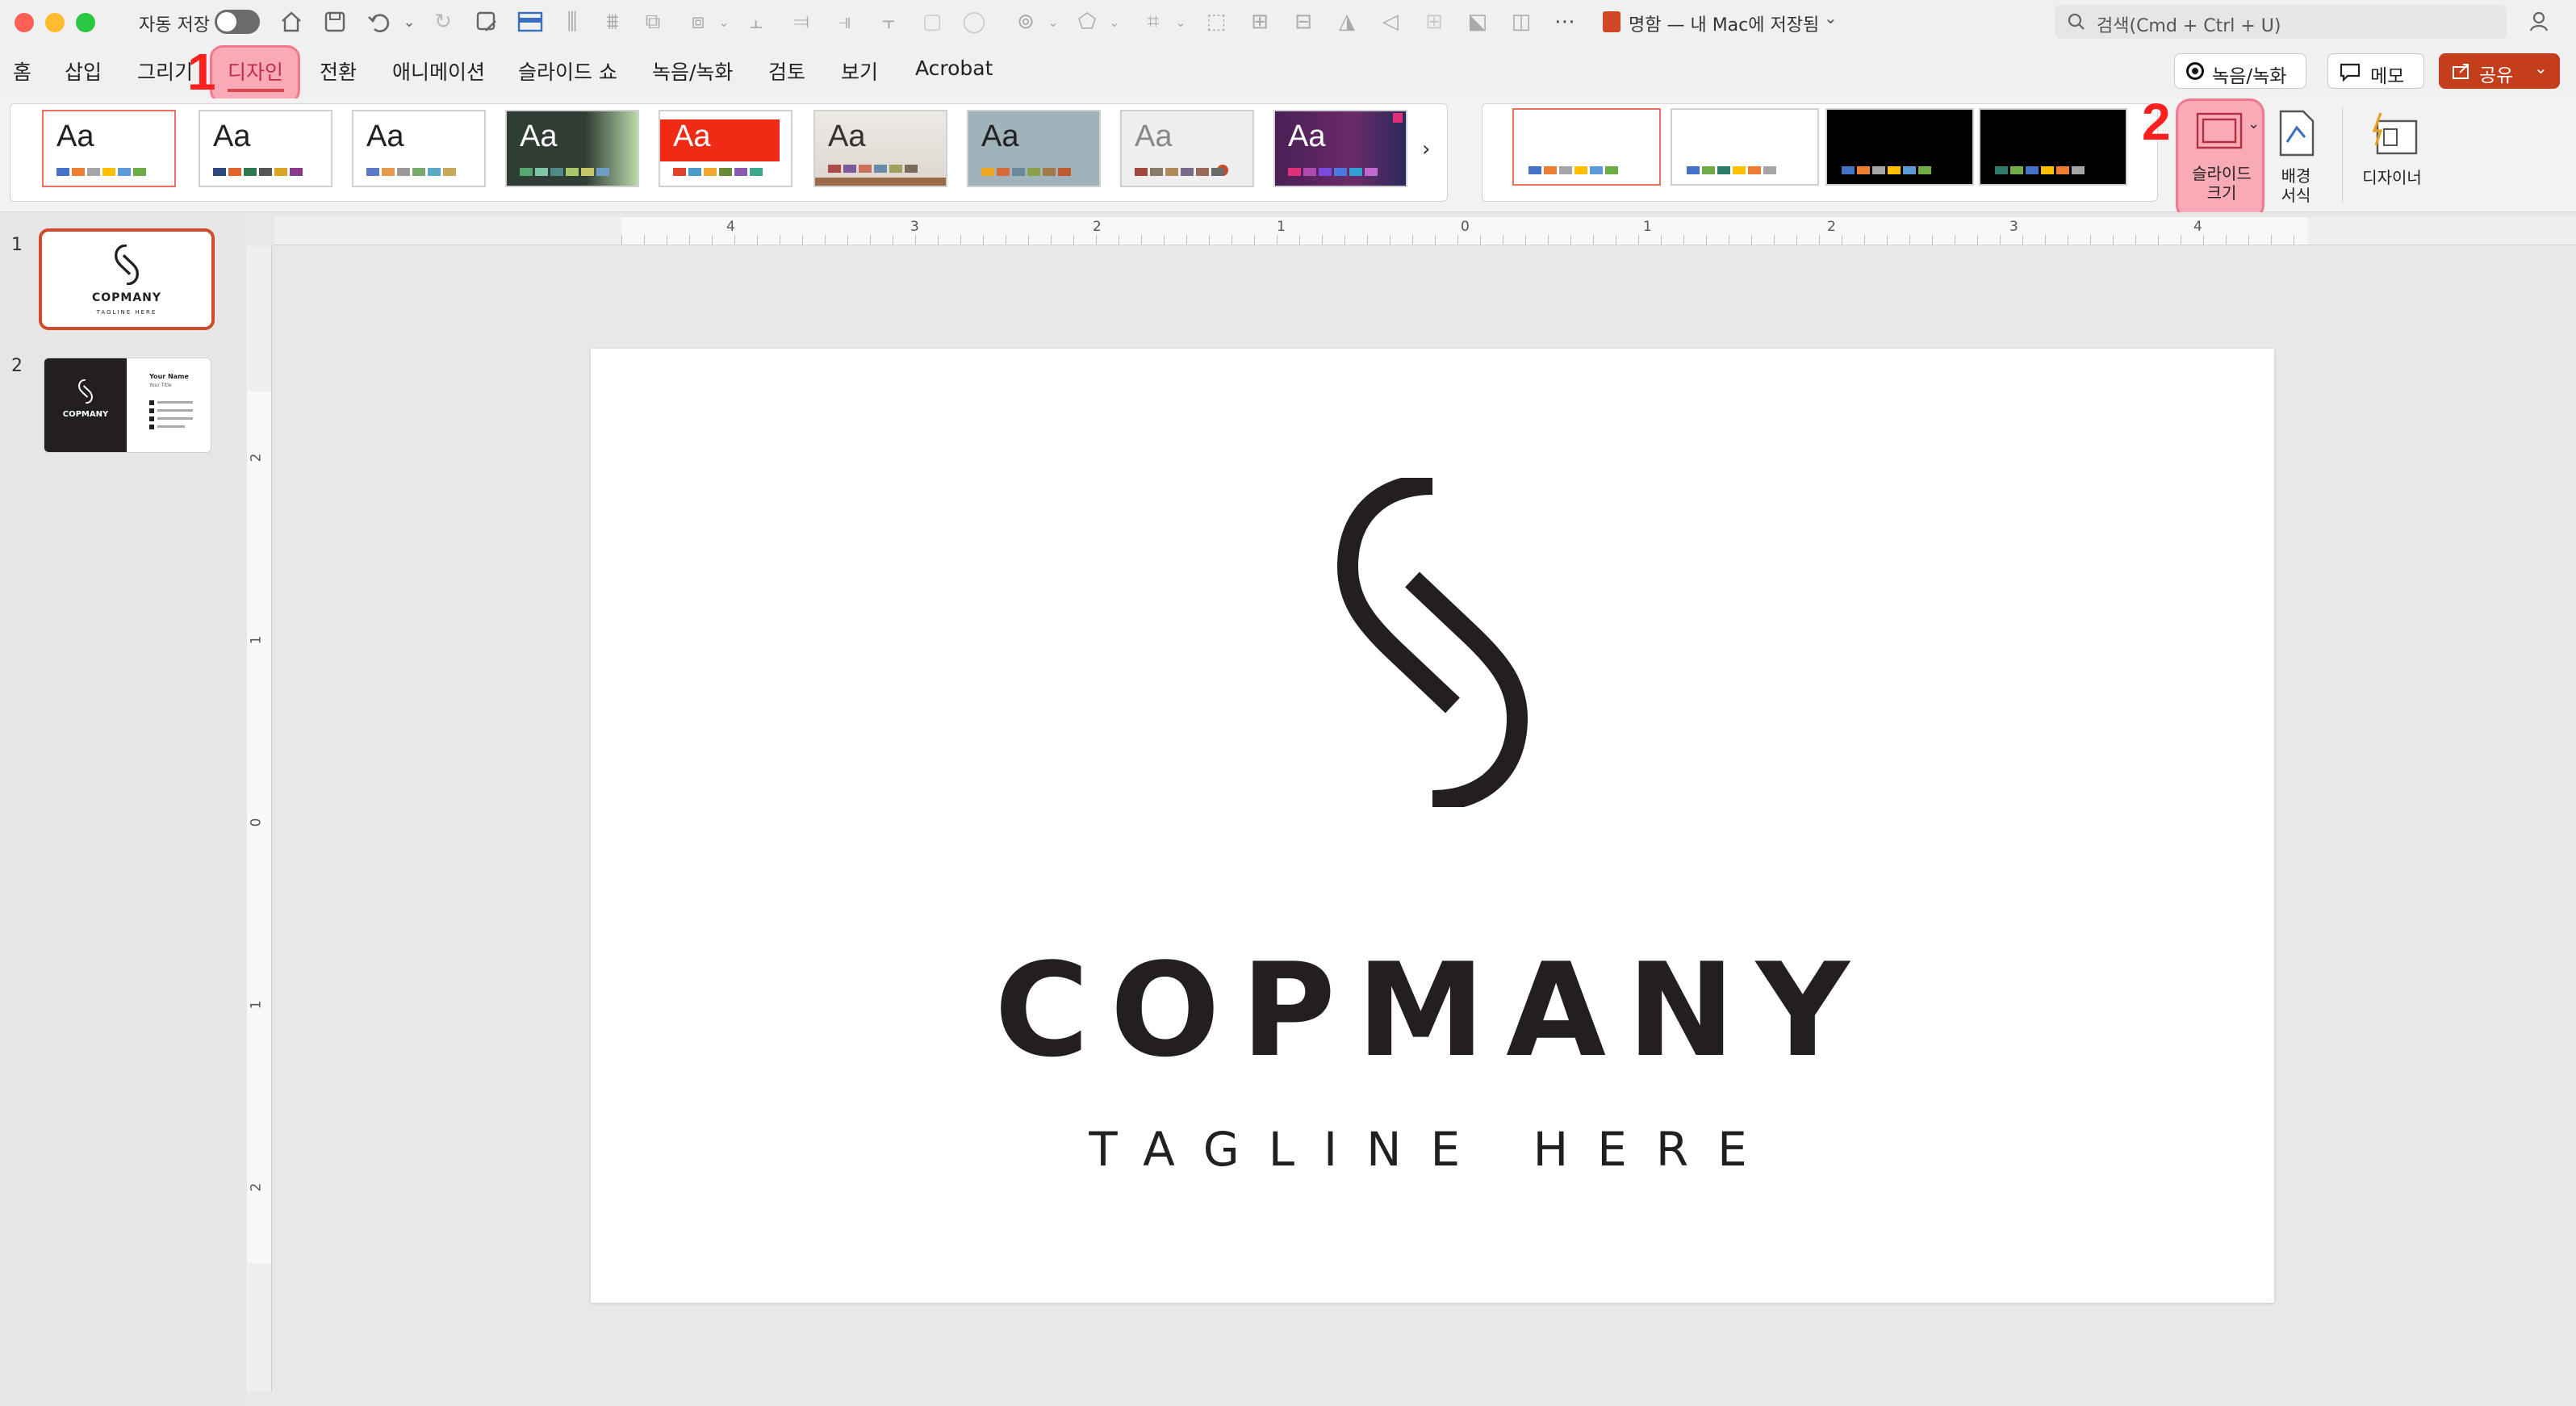 This screenshot has width=2576, height=1406. I want to click on ruler-mark: 4, so click(730, 227).